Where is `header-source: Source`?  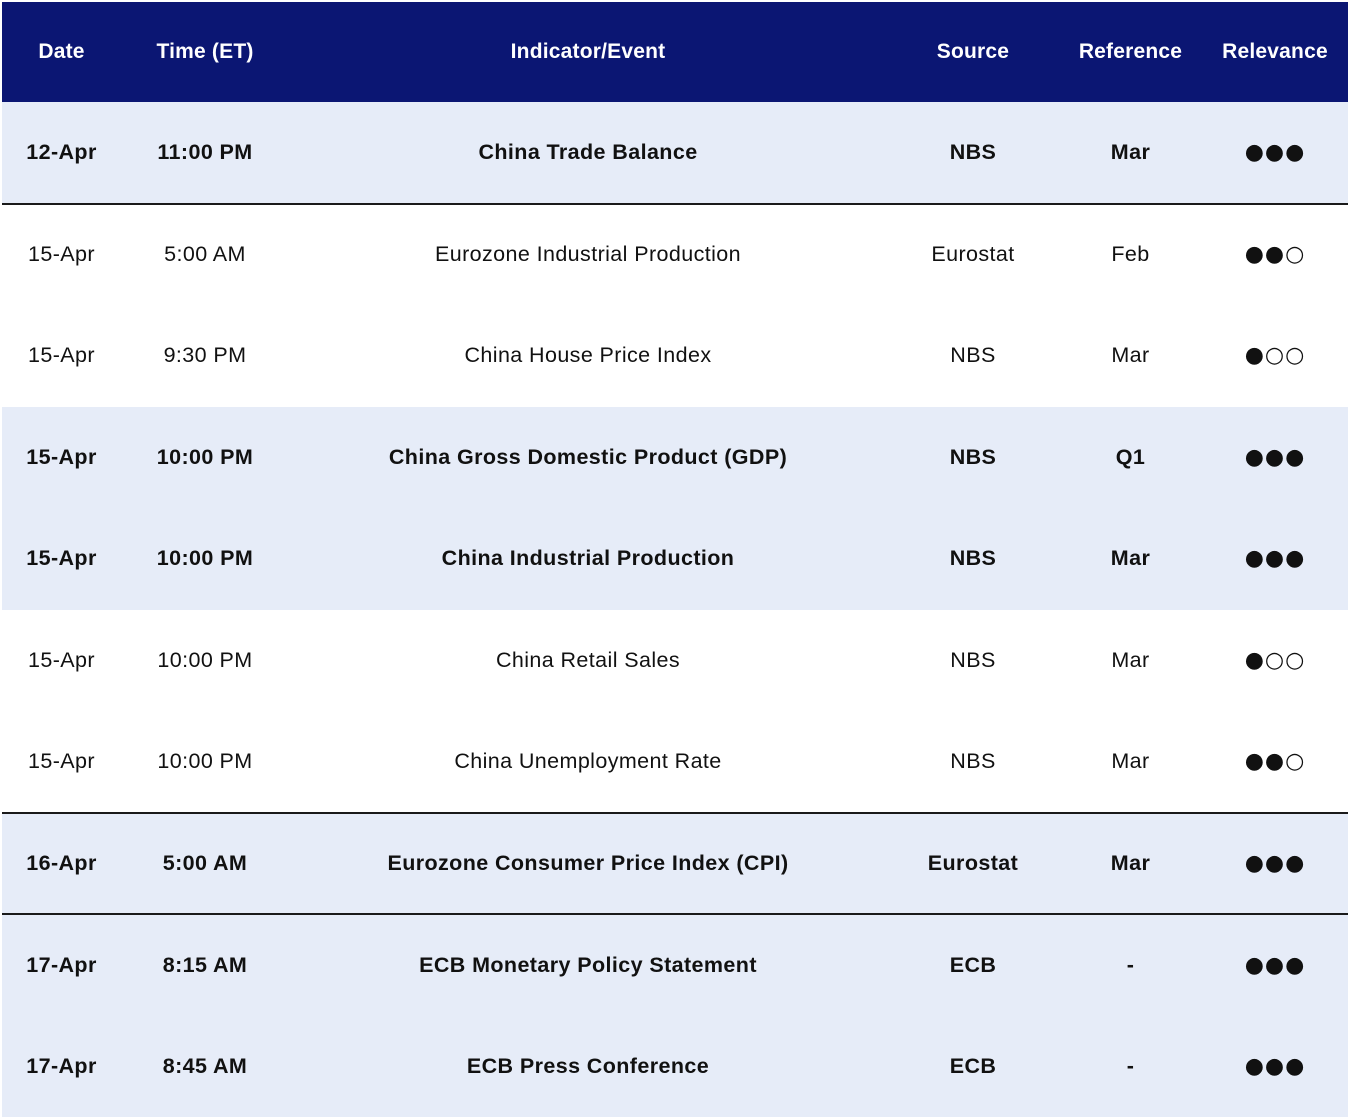
header-source: Source is located at coordinates (973, 52).